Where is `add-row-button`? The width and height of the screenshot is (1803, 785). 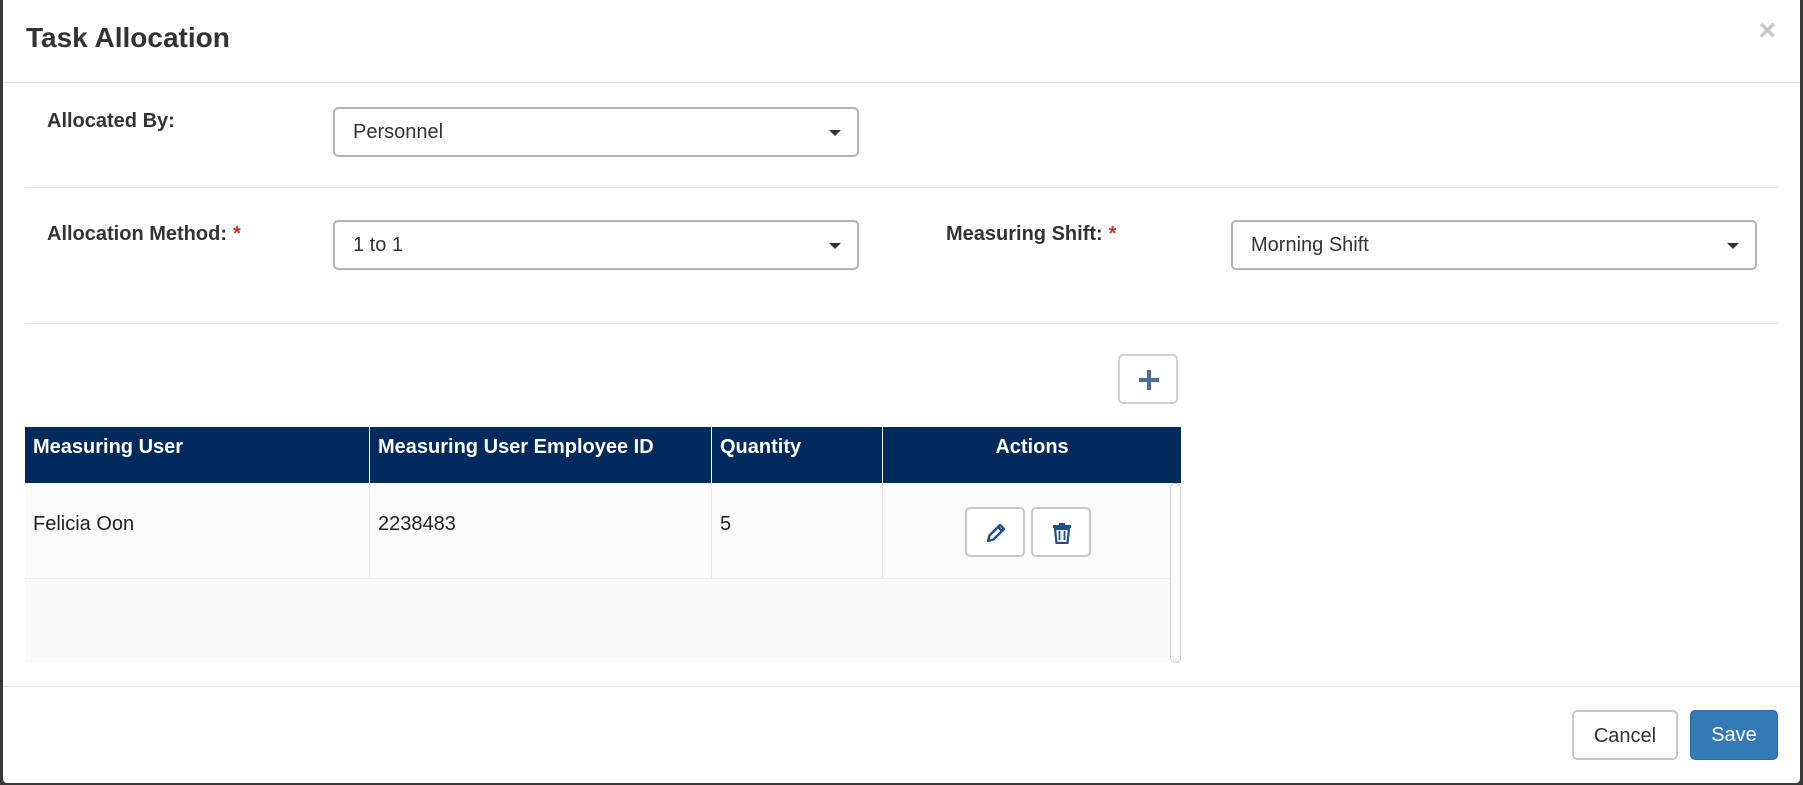
add-row-button is located at coordinates (1148, 379).